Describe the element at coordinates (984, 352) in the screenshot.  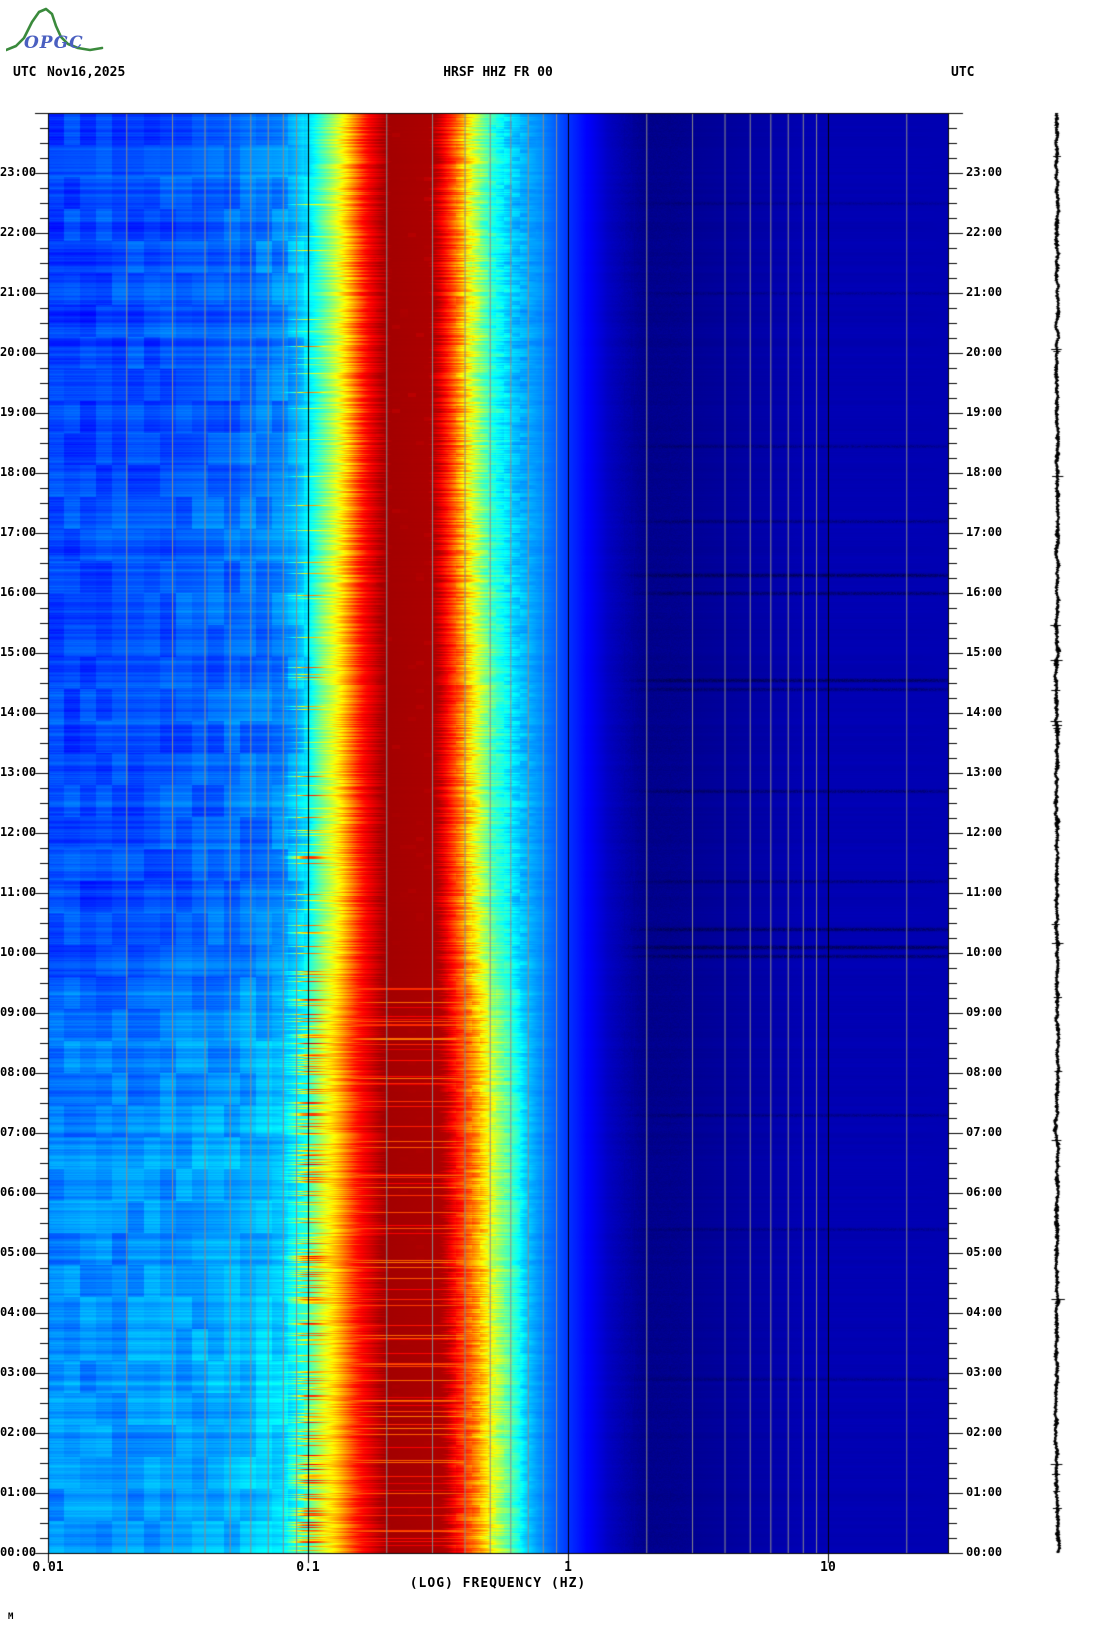
I see `time-label-right: 20:00` at that location.